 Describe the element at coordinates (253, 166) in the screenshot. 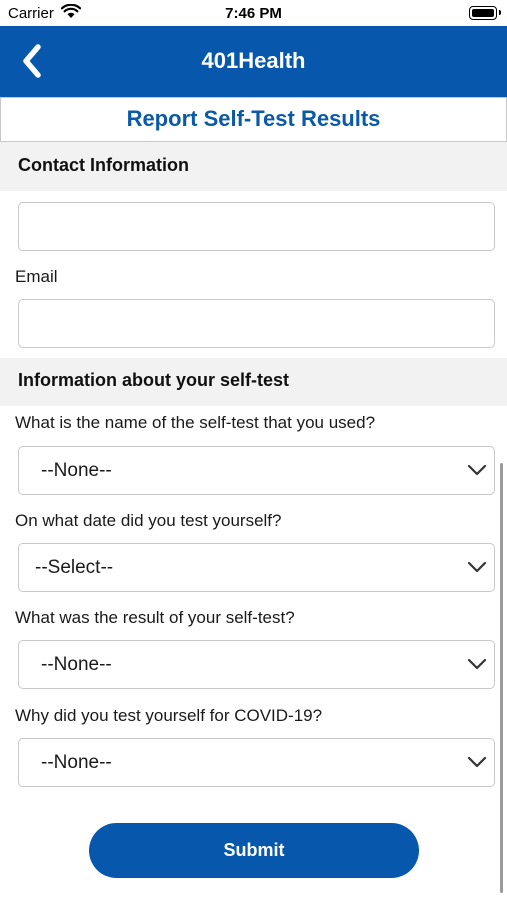

I see `contact-section-header: Contact Information` at that location.